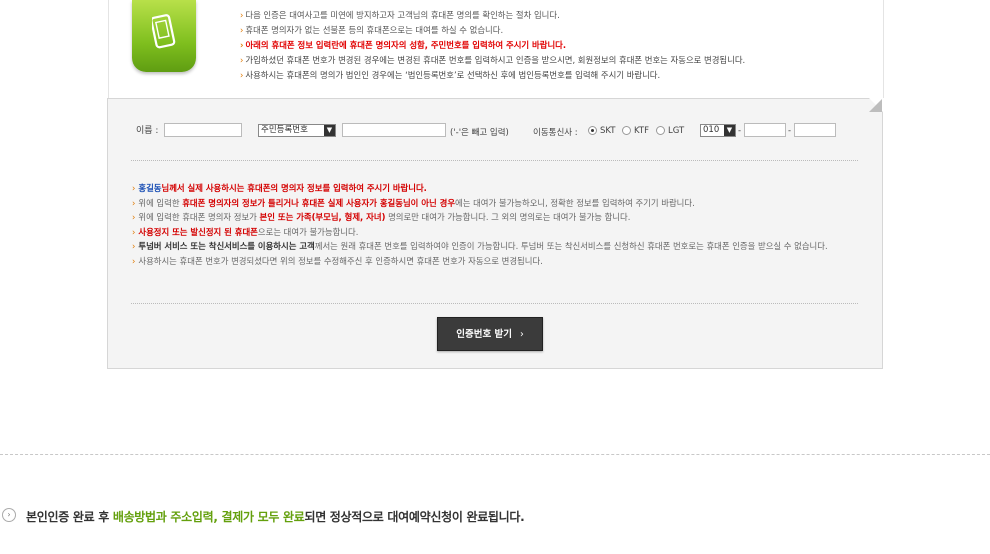 Image resolution: width=990 pixels, height=554 pixels. I want to click on carrier-radio-ktf, so click(626, 130).